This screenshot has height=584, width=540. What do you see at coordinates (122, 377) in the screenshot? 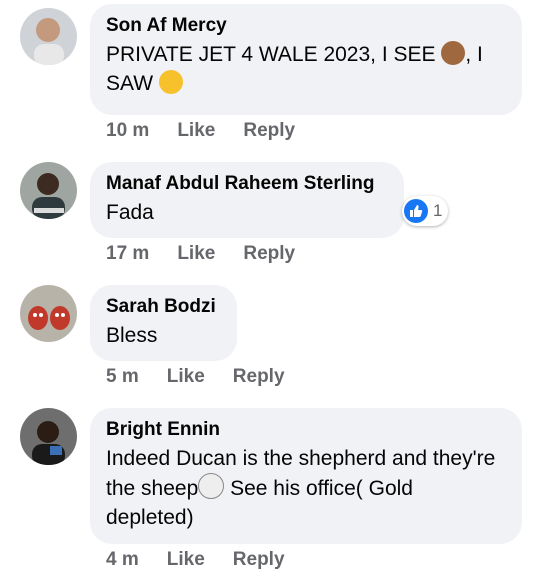
I see `comment-time: 5 m` at bounding box center [122, 377].